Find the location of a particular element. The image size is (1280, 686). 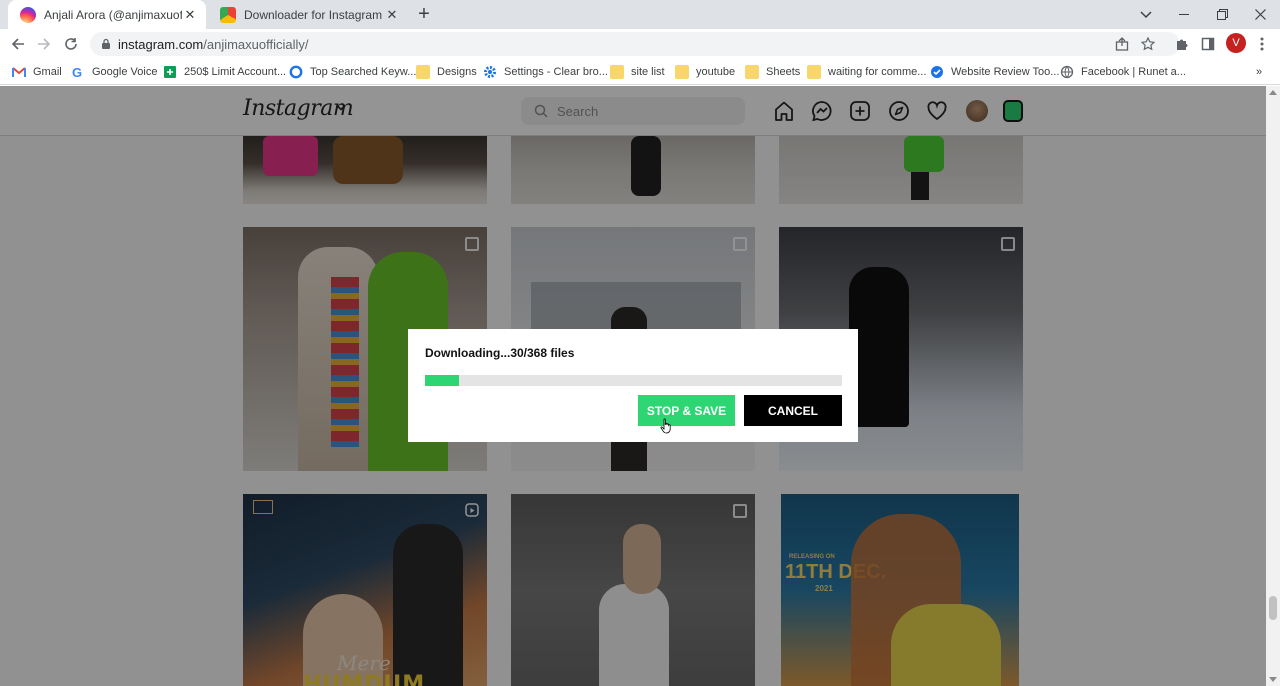

circle-icon is located at coordinates (296, 72).